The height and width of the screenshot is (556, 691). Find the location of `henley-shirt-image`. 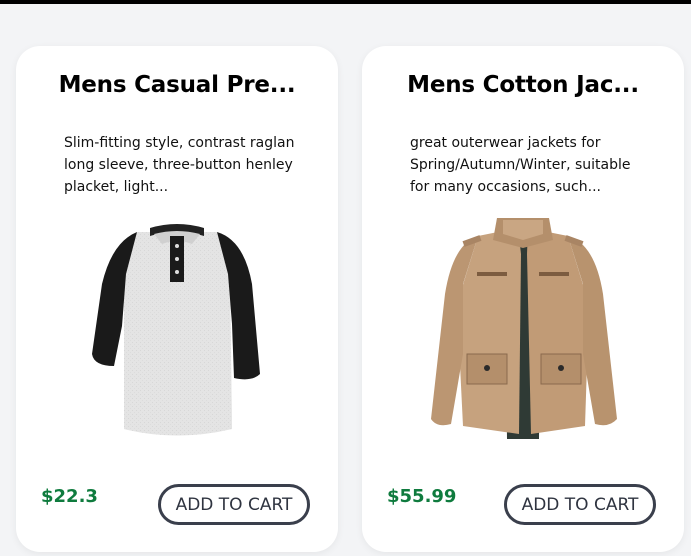

henley-shirt-image is located at coordinates (176, 330).